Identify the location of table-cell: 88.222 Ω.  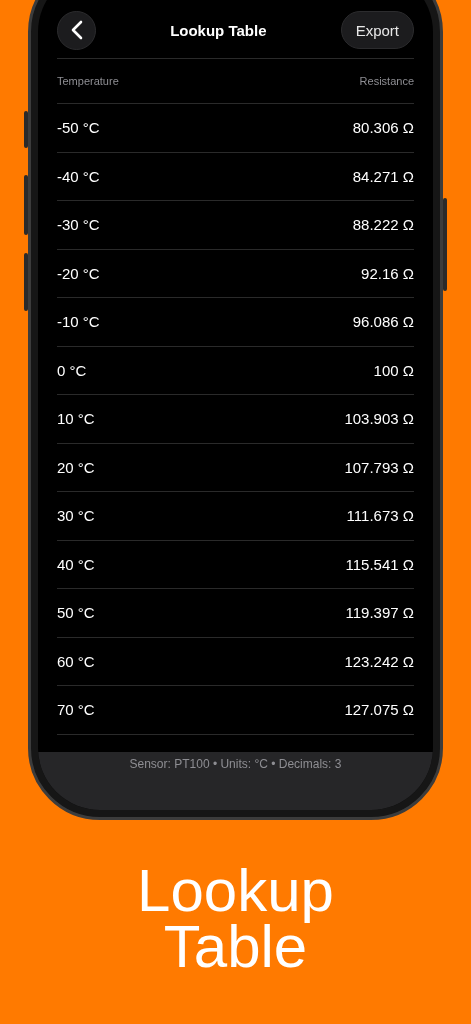
(383, 225).